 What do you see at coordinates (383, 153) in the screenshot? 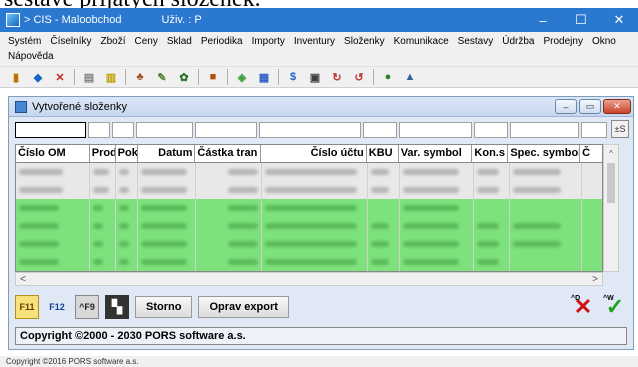
I see `column-header-kbu: KBU` at bounding box center [383, 153].